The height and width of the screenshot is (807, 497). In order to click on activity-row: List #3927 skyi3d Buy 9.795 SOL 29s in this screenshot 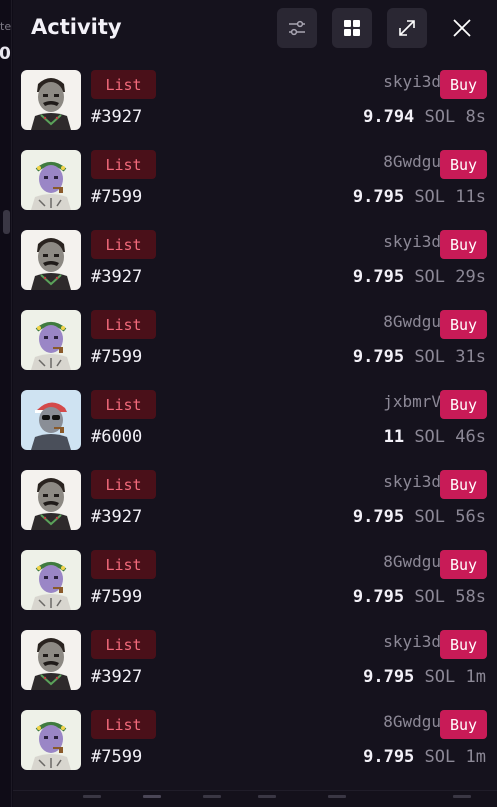, I will do `click(255, 260)`.